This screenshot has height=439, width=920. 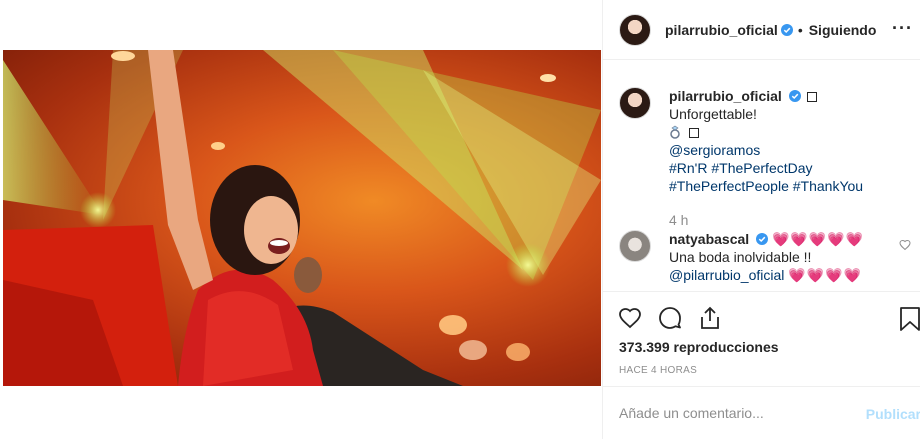 I want to click on comment-input, so click(x=734, y=413).